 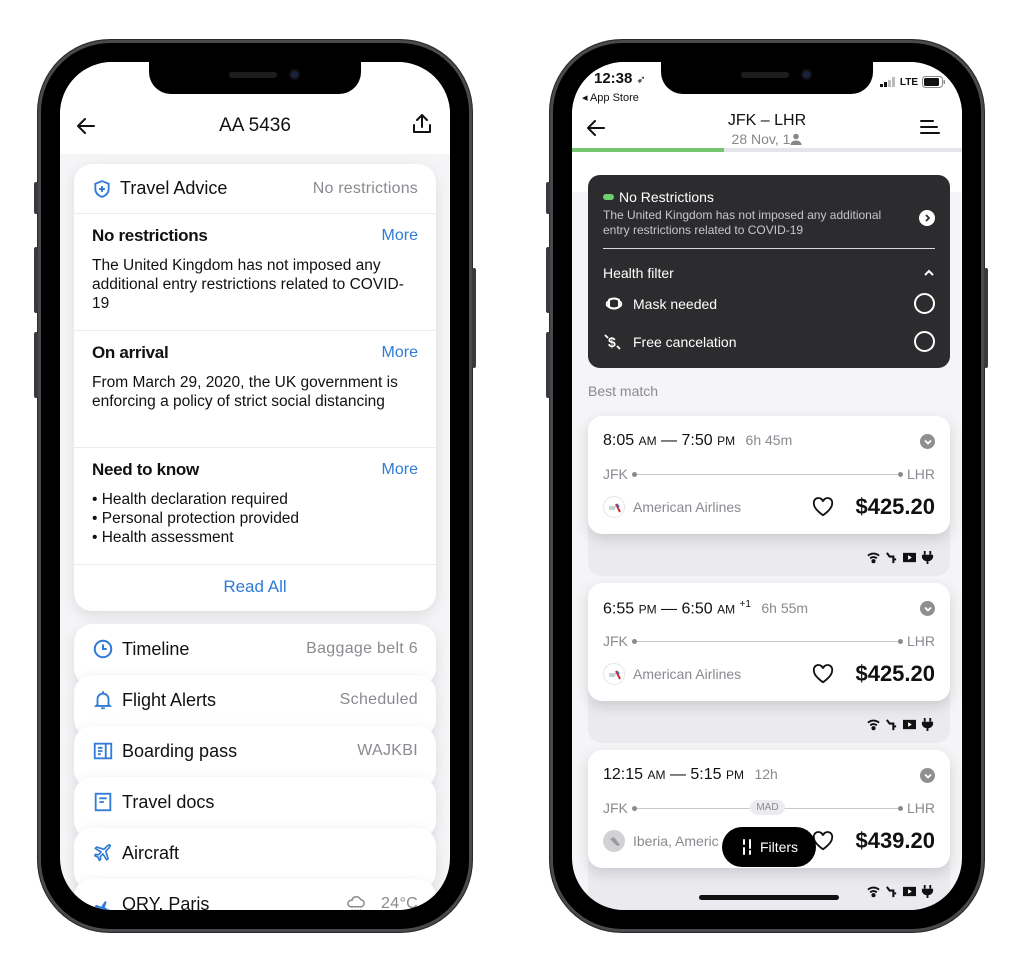 What do you see at coordinates (930, 127) in the screenshot?
I see `menu-icon` at bounding box center [930, 127].